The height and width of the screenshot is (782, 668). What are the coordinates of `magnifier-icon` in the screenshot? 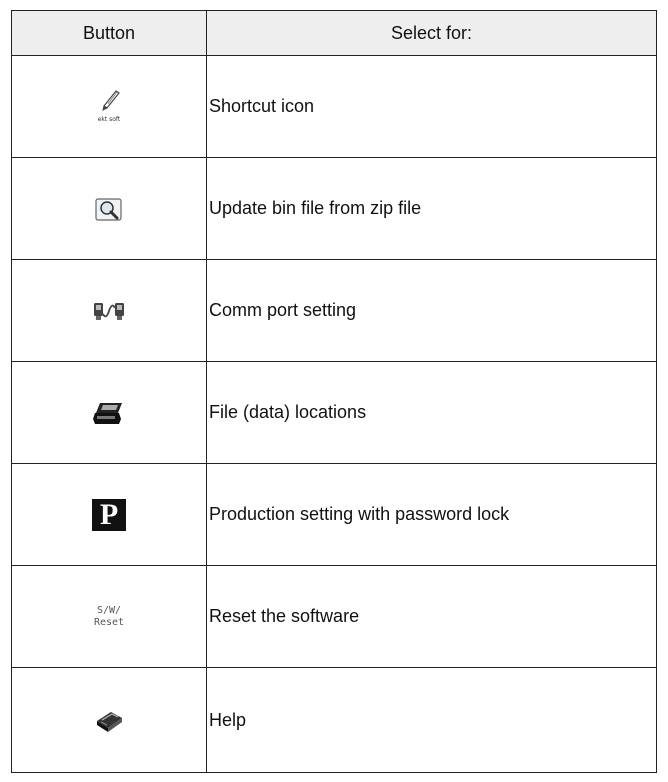 It's located at (109, 209).